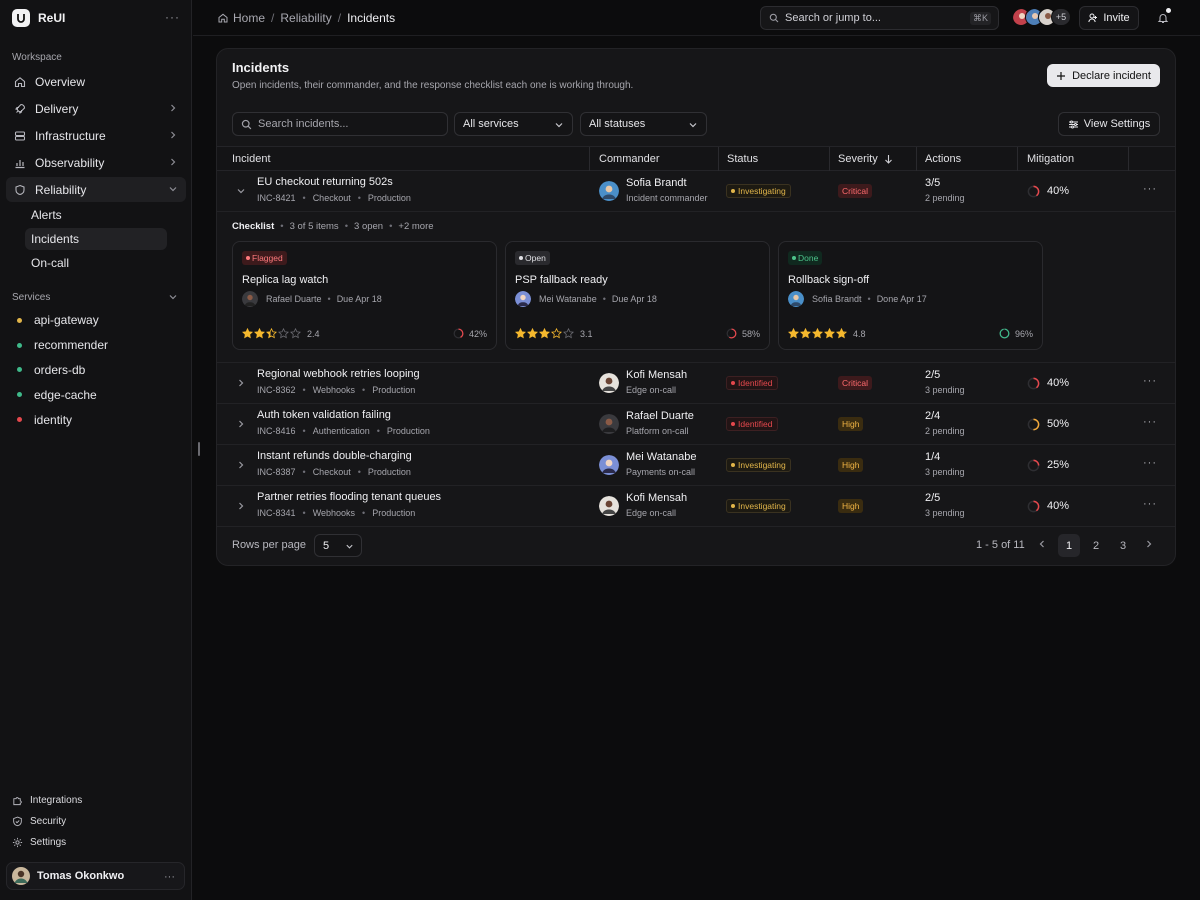  I want to click on incident-search, so click(340, 124).